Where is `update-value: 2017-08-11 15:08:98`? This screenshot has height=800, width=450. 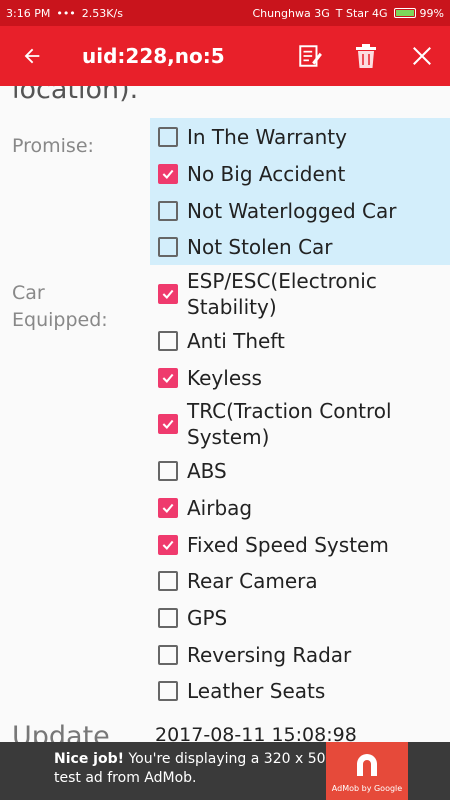 update-value: 2017-08-11 15:08:98 is located at coordinates (256, 733).